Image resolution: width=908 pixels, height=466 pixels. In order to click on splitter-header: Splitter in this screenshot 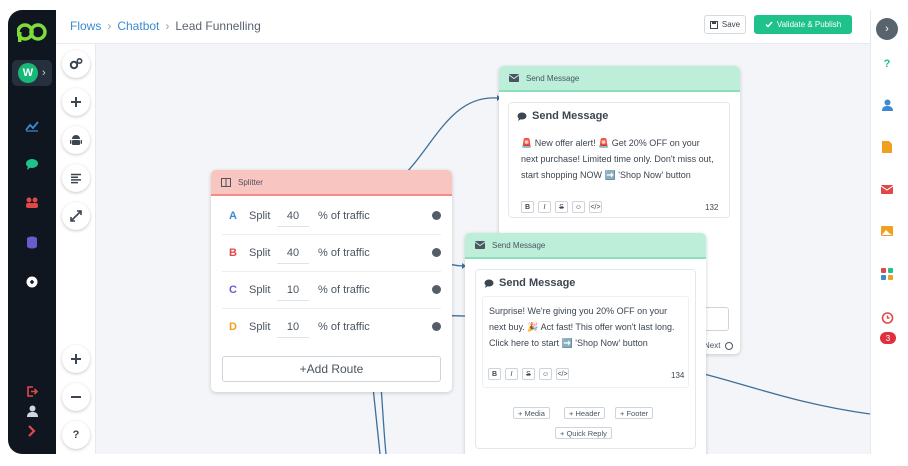, I will do `click(331, 183)`.